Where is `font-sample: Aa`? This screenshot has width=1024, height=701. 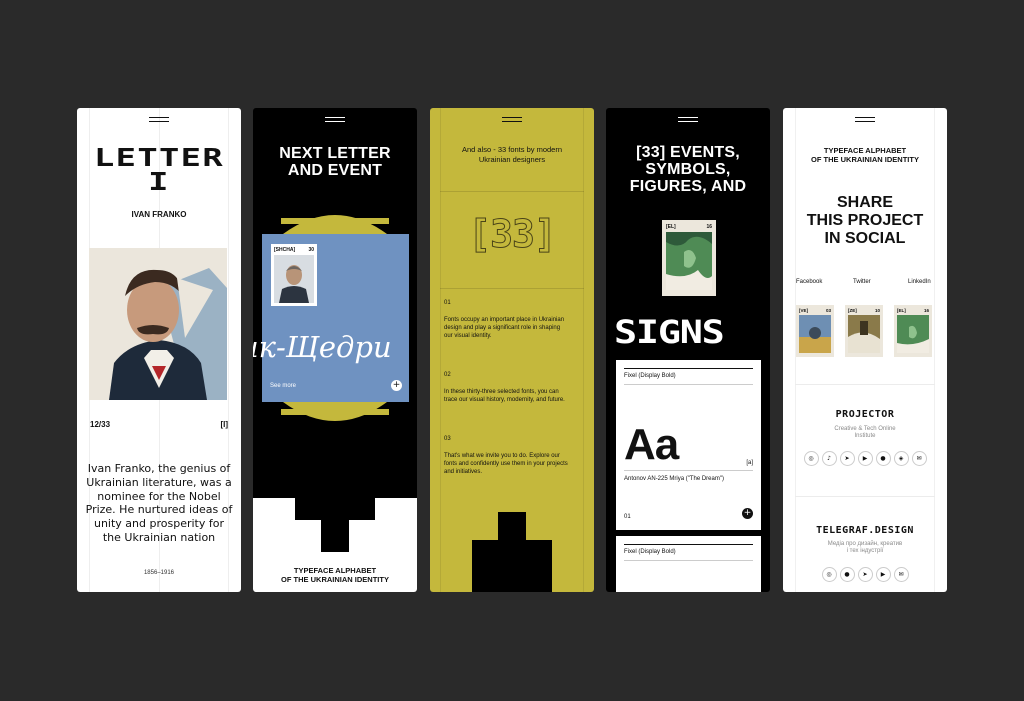
font-sample: Aa is located at coordinates (651, 444).